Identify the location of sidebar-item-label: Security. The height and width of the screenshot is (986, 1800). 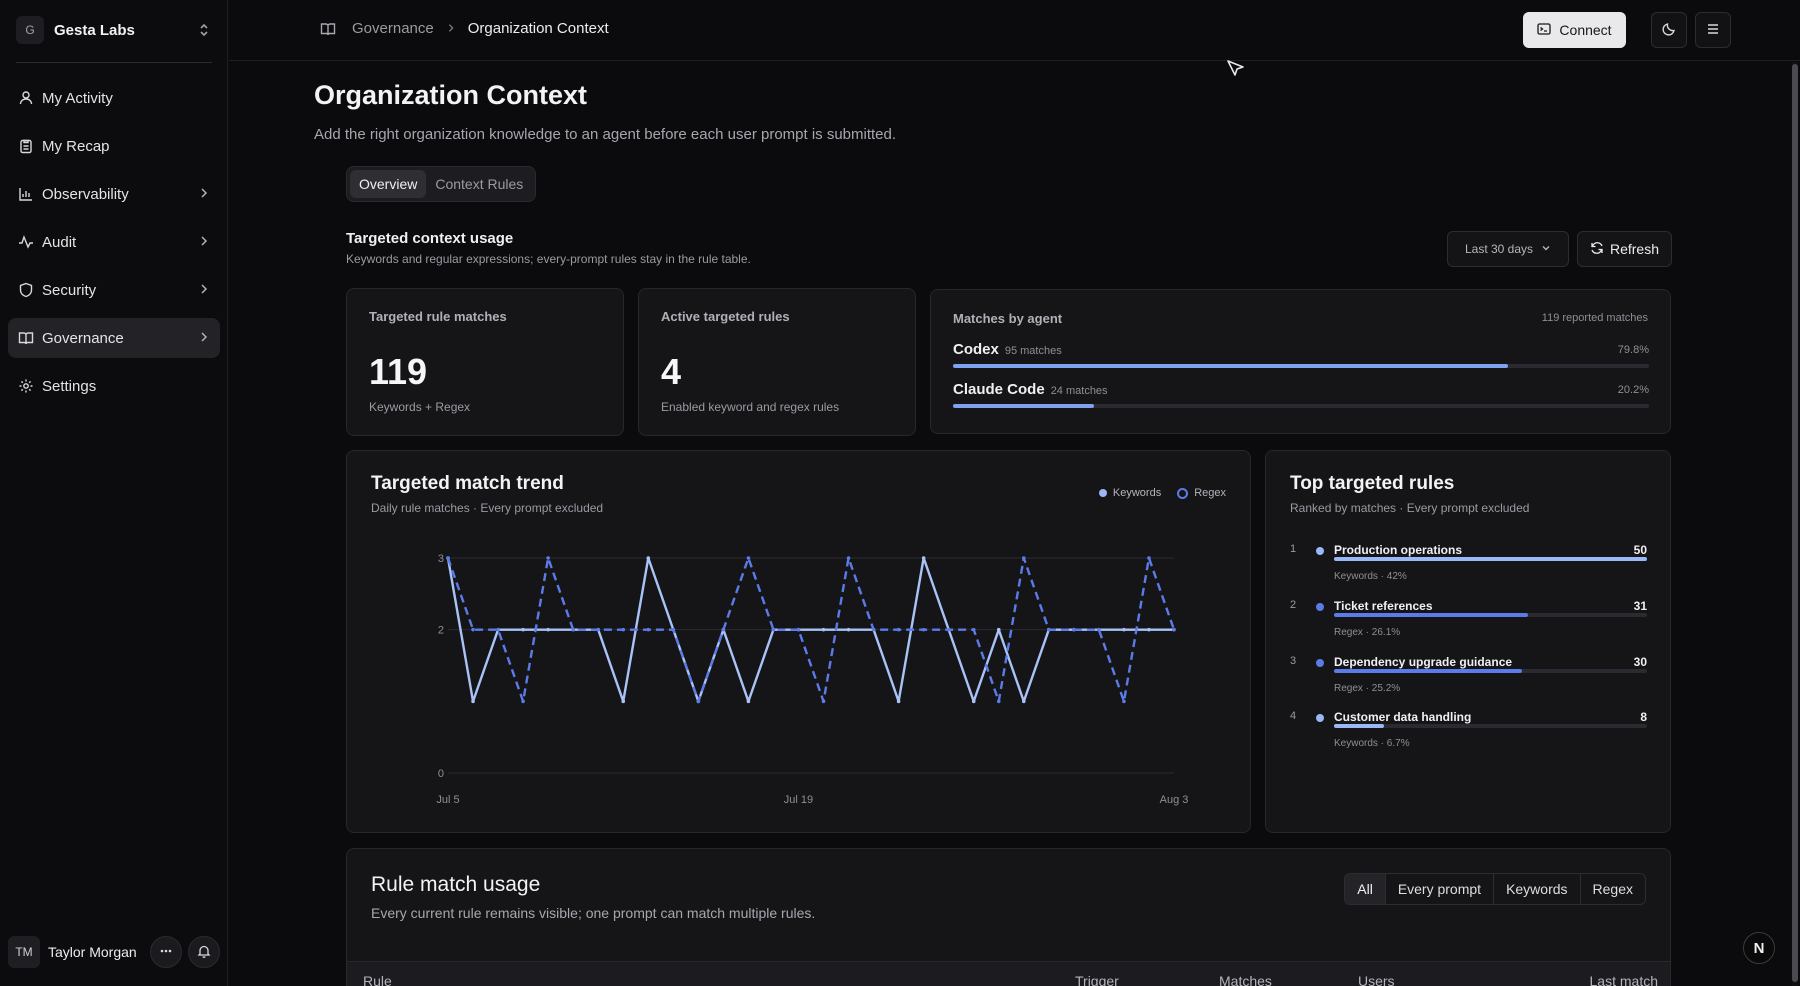
(69, 290).